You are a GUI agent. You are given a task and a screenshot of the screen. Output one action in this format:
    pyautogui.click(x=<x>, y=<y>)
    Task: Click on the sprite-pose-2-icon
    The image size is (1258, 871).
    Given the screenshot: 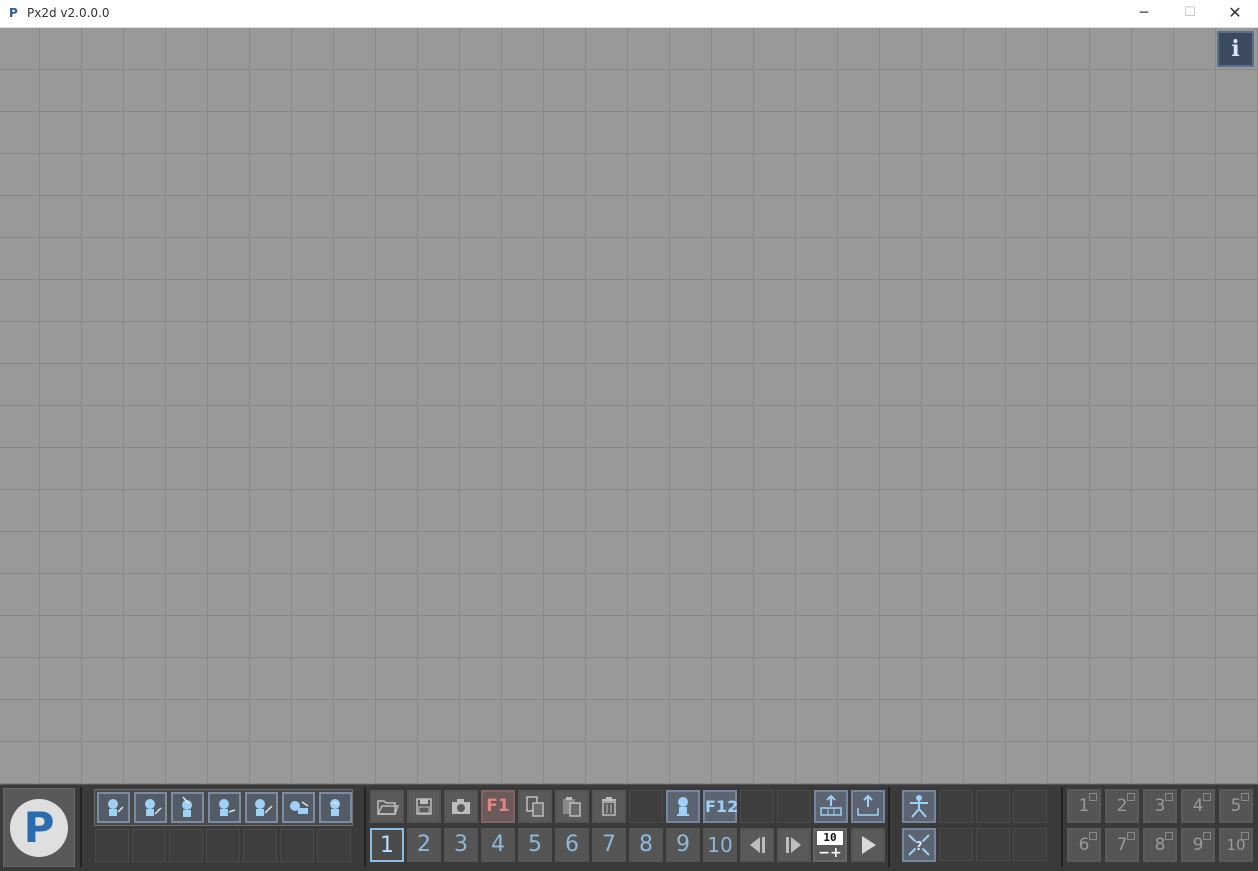 What is the action you would take?
    pyautogui.click(x=150, y=807)
    